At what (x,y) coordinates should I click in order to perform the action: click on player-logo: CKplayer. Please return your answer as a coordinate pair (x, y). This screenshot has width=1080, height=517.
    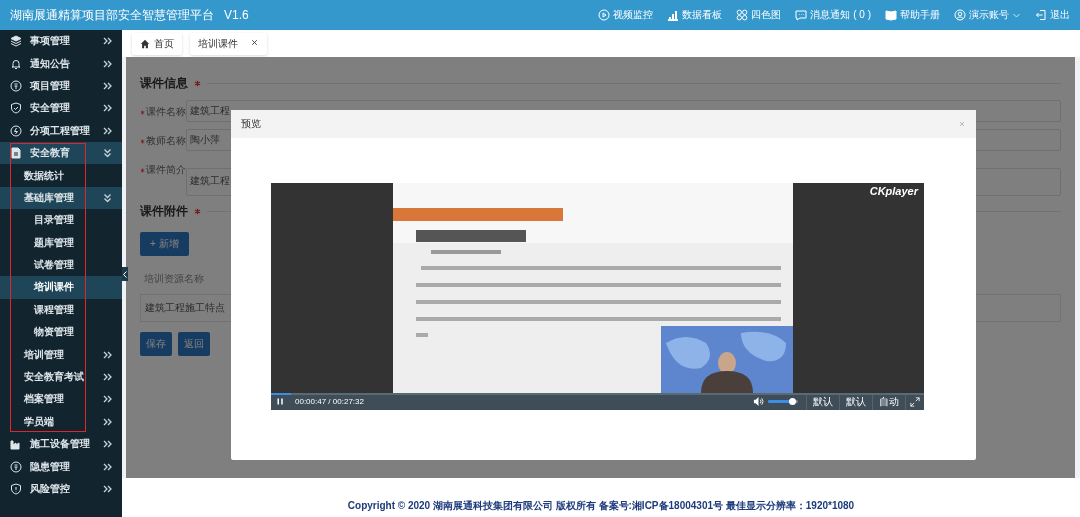
    Looking at the image, I should click on (893, 191).